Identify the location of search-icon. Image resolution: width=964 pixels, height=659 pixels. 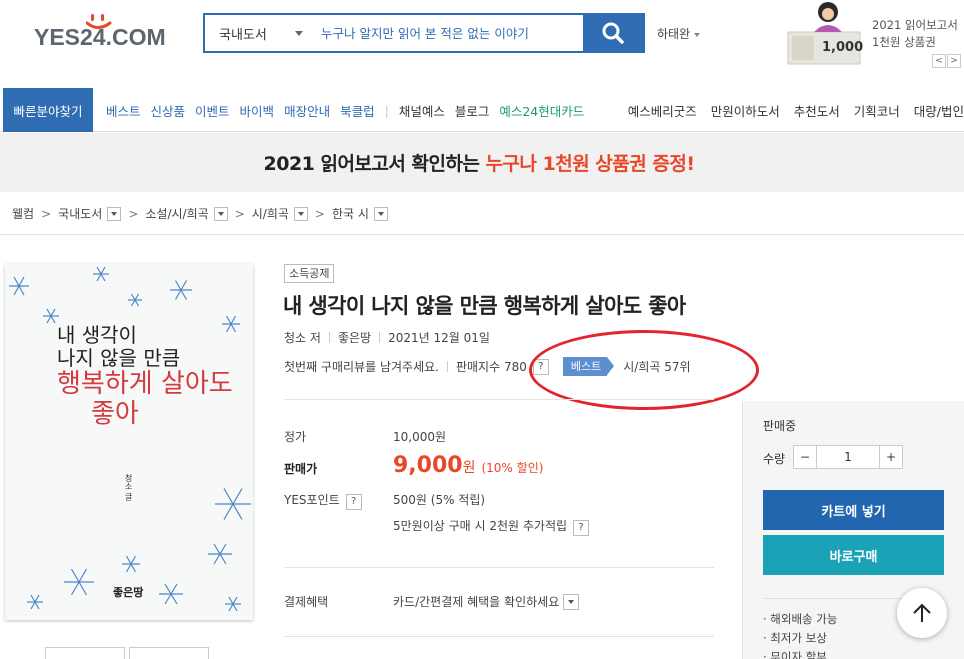
(613, 33).